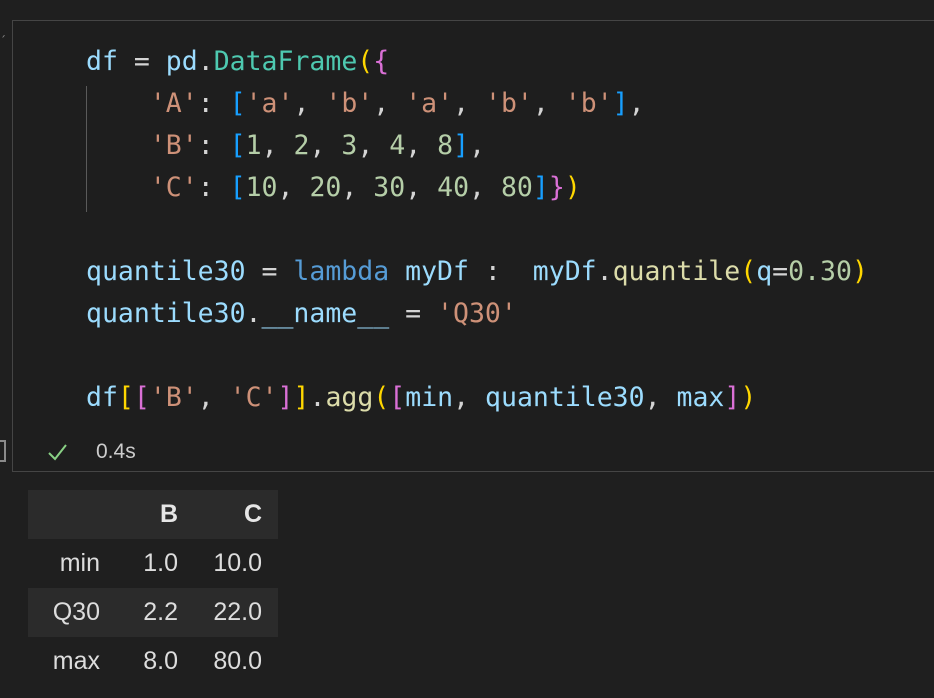 The width and height of the screenshot is (934, 698). What do you see at coordinates (445, 145) in the screenshot?
I see `code-token: 8` at bounding box center [445, 145].